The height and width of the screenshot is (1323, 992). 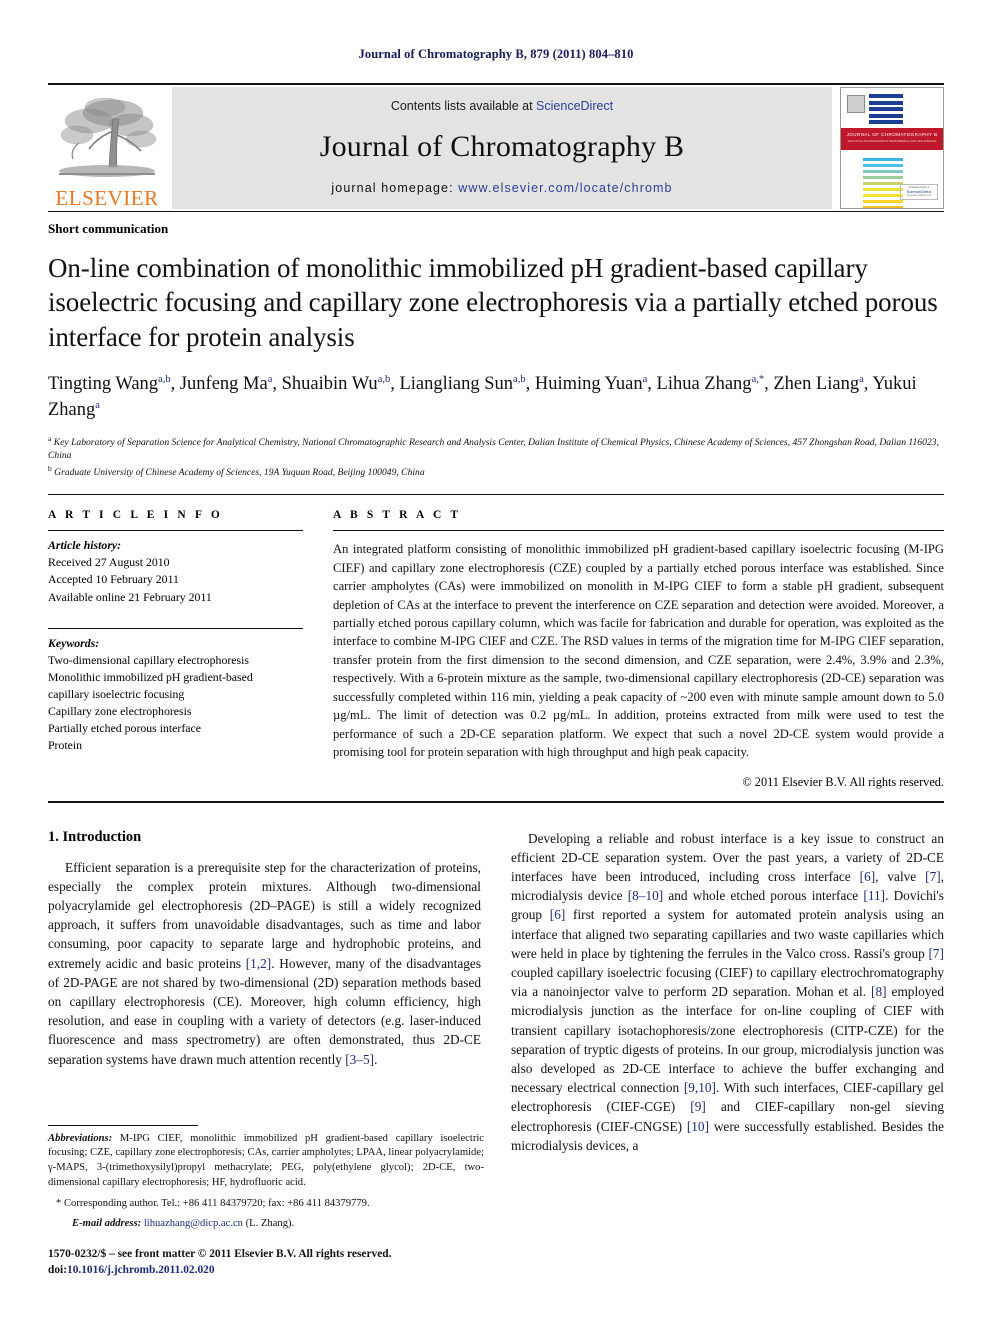 What do you see at coordinates (919, 195) in the screenshot?
I see `cover-badge-bottom: www.sciencedirect.com` at bounding box center [919, 195].